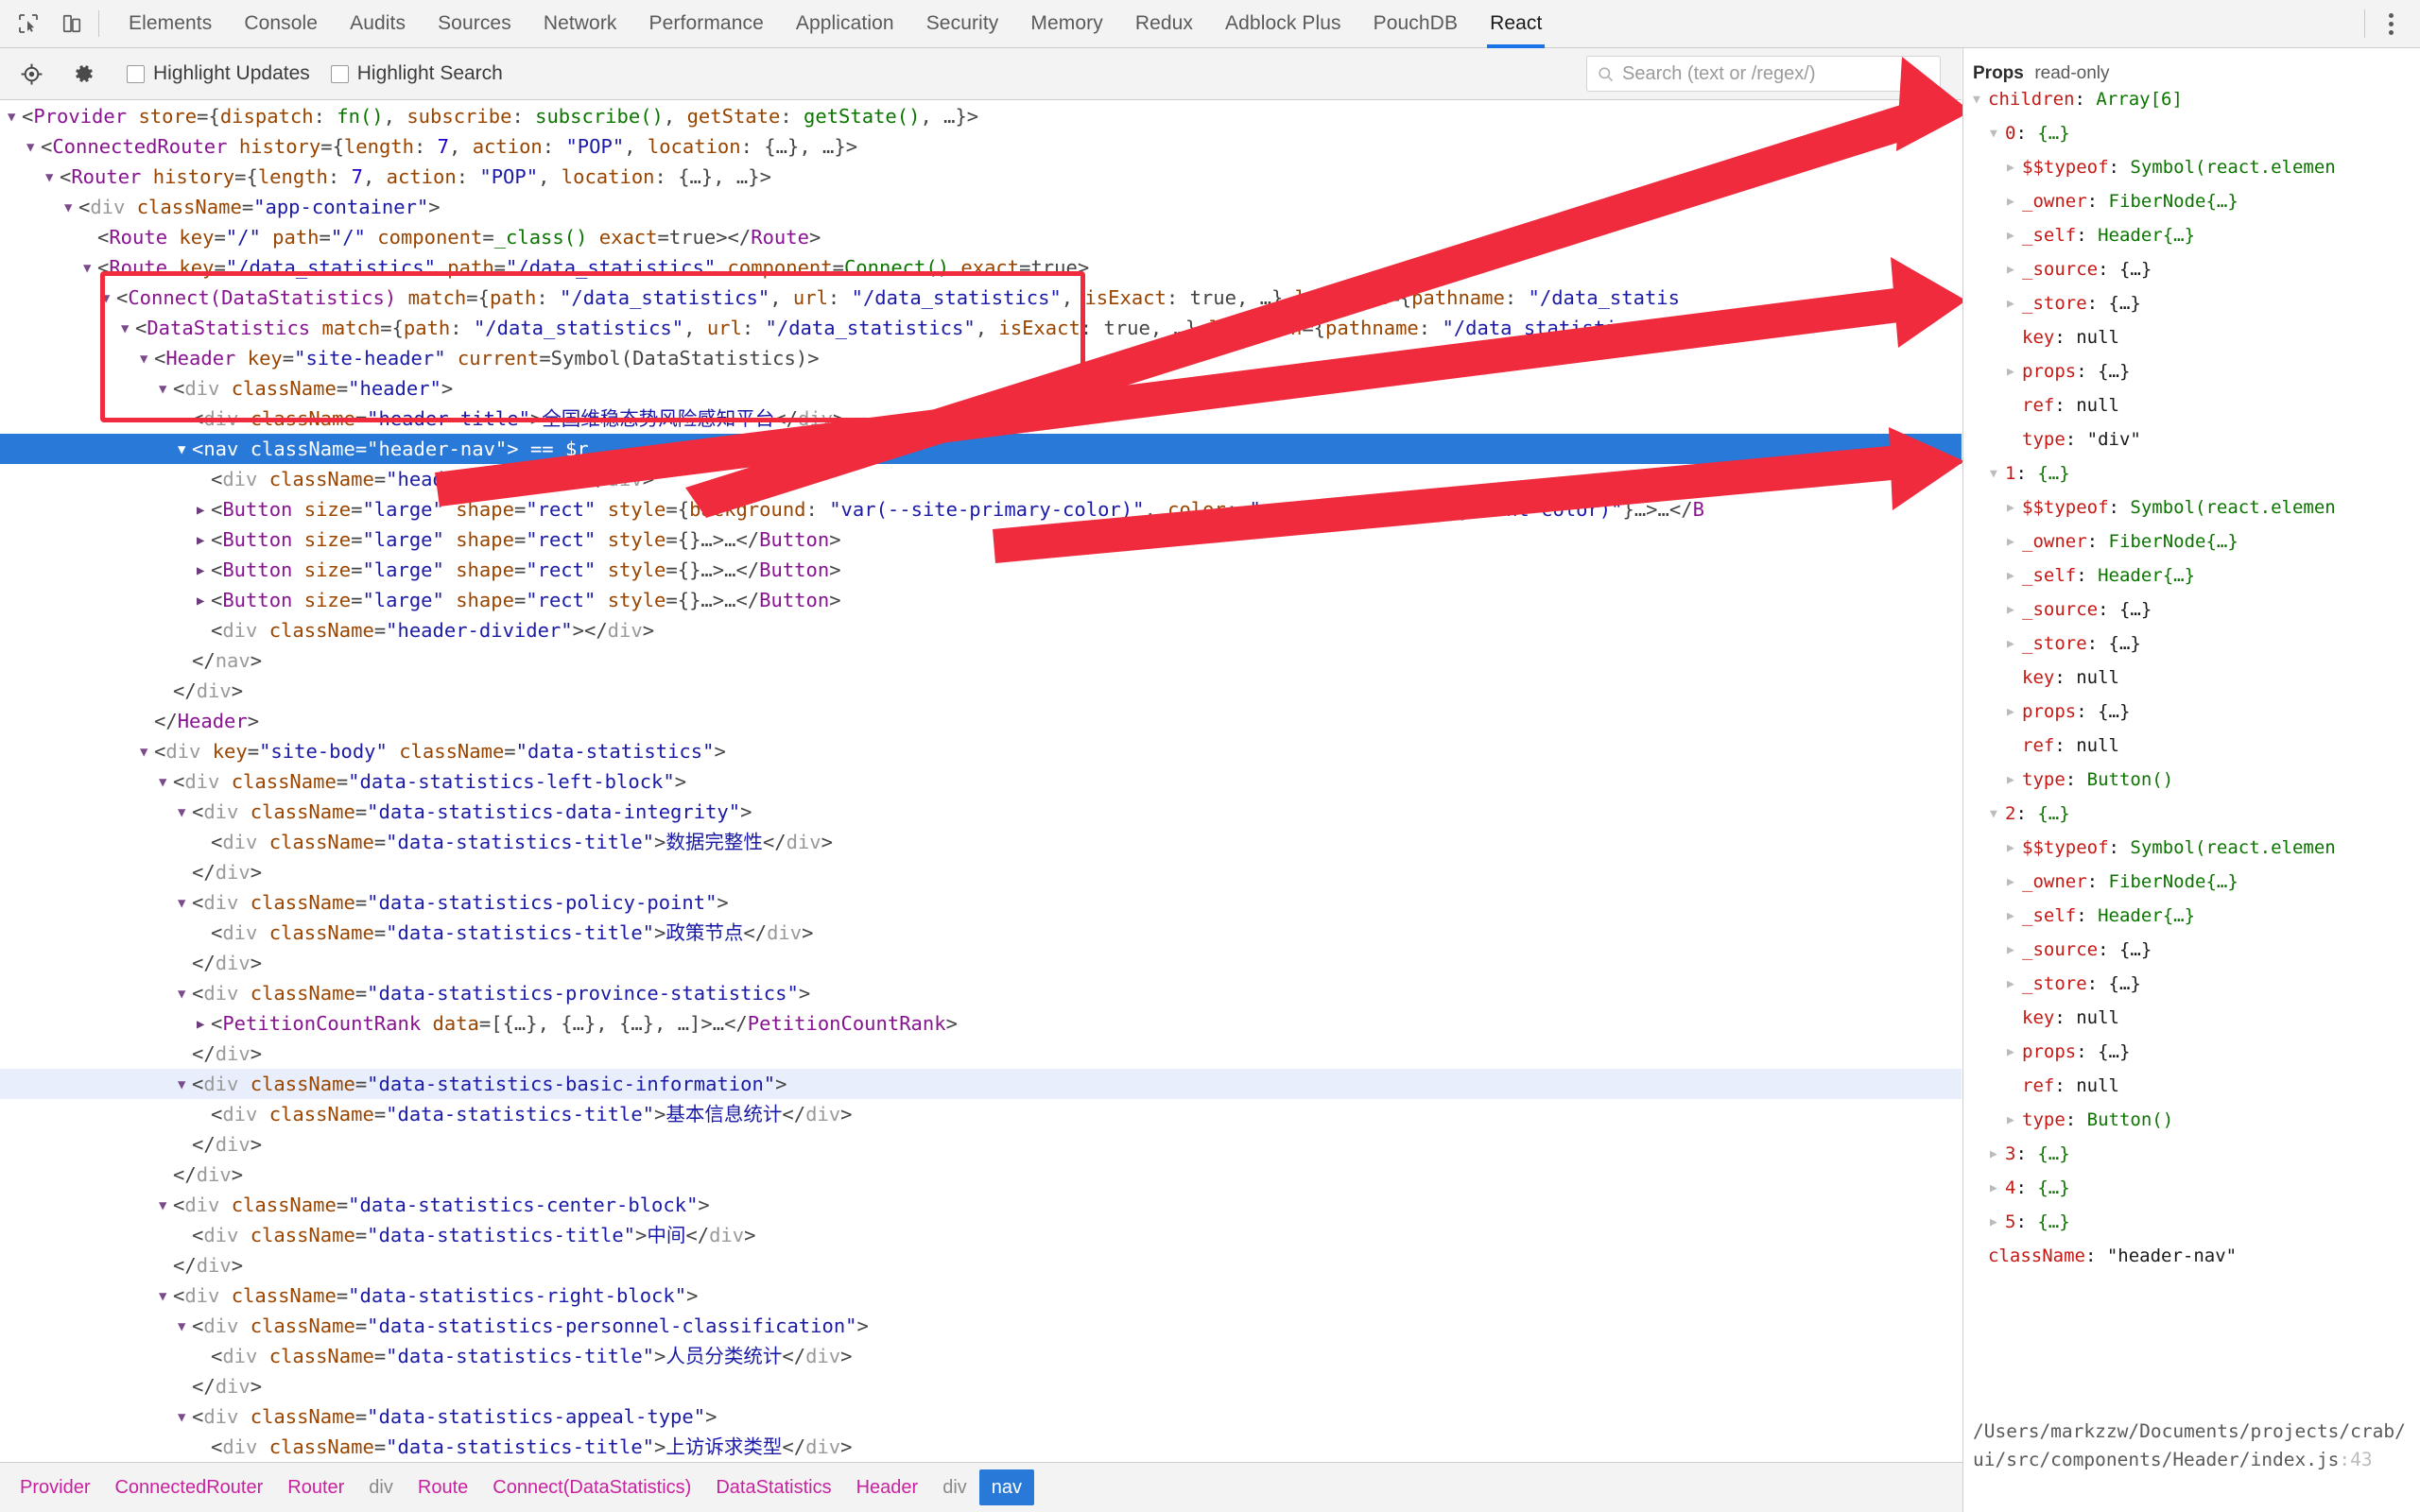  What do you see at coordinates (591, 1487) in the screenshot?
I see `breadcrumb-item-connect-datastatistics-: Connect(DataStatistics)` at bounding box center [591, 1487].